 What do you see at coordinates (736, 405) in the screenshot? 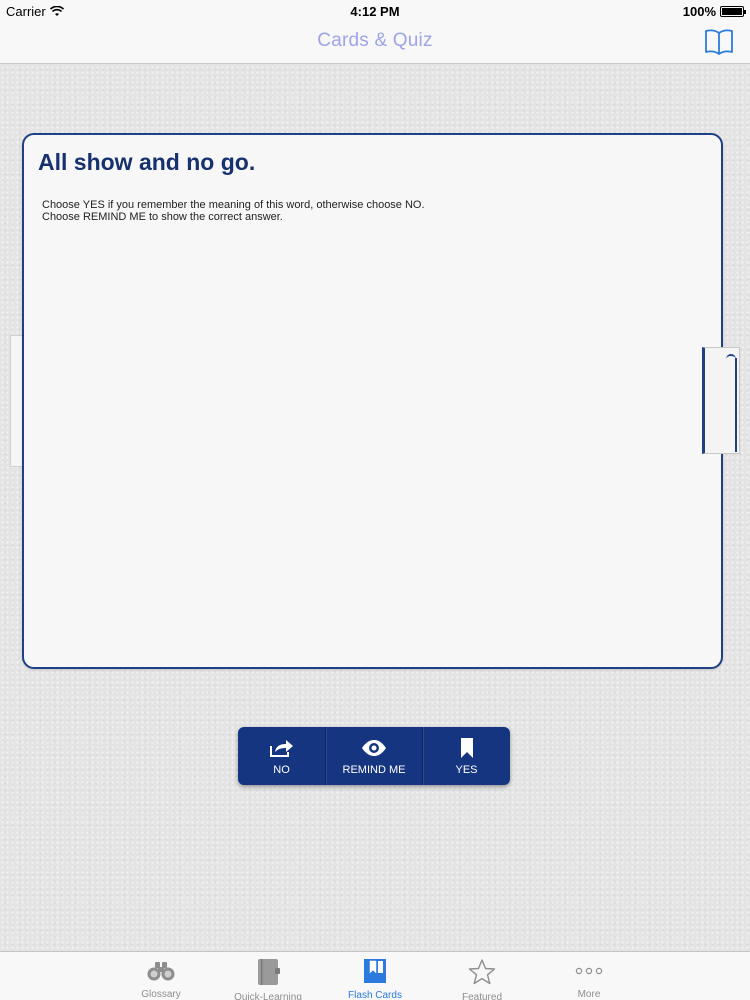
I see `card-edge-strip` at bounding box center [736, 405].